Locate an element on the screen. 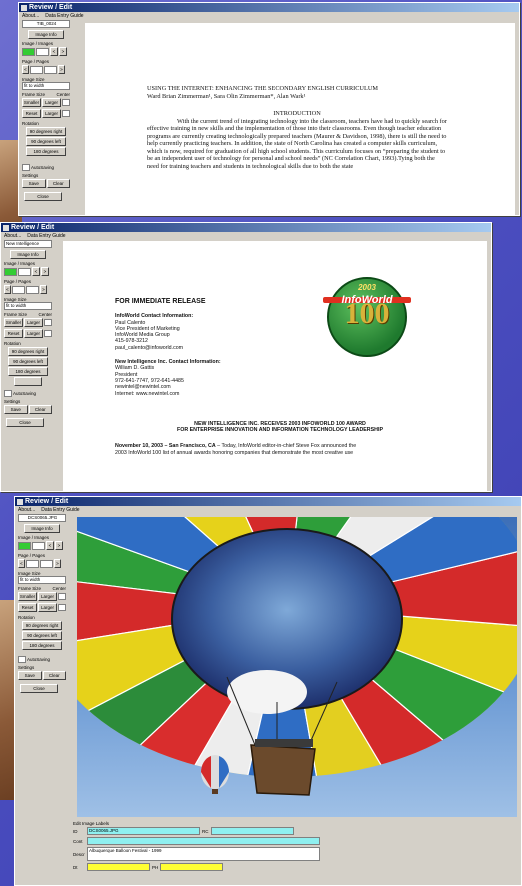 Image resolution: width=522 pixels, height=886 pixels. label-rc-field is located at coordinates (252, 831).